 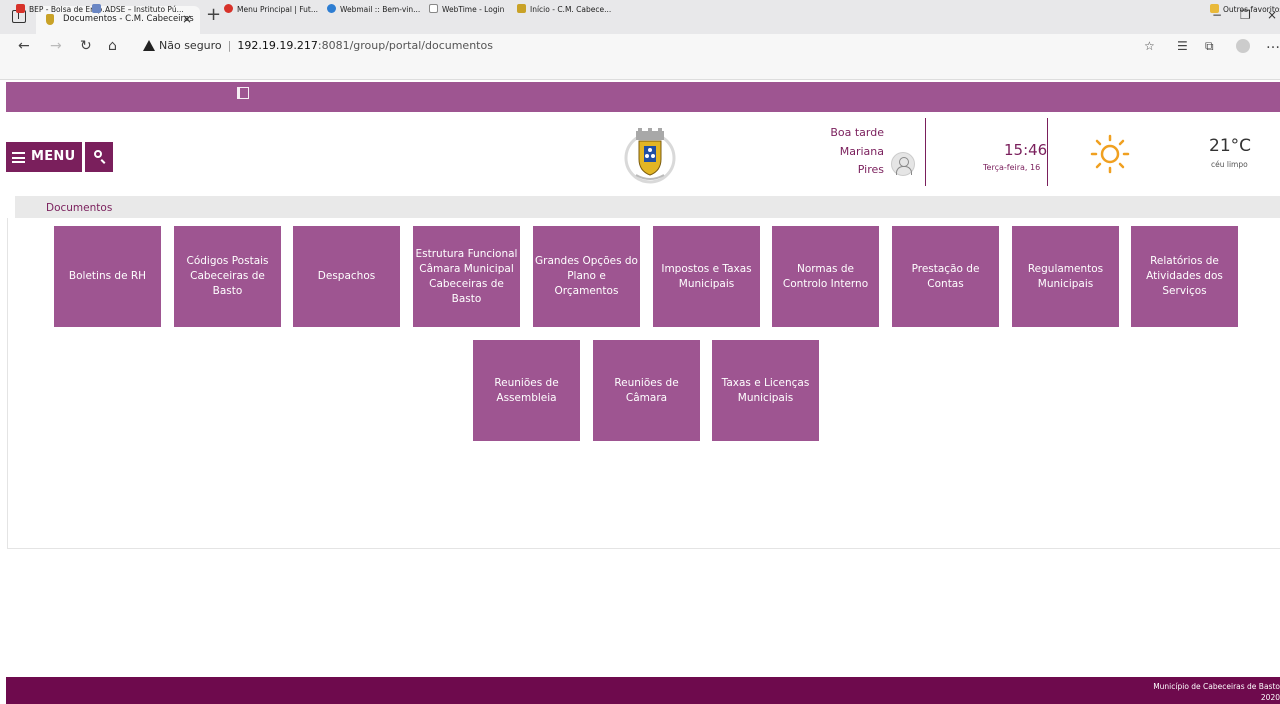 What do you see at coordinates (1012, 167) in the screenshot?
I see `clock-date: Terça-feira, 16` at bounding box center [1012, 167].